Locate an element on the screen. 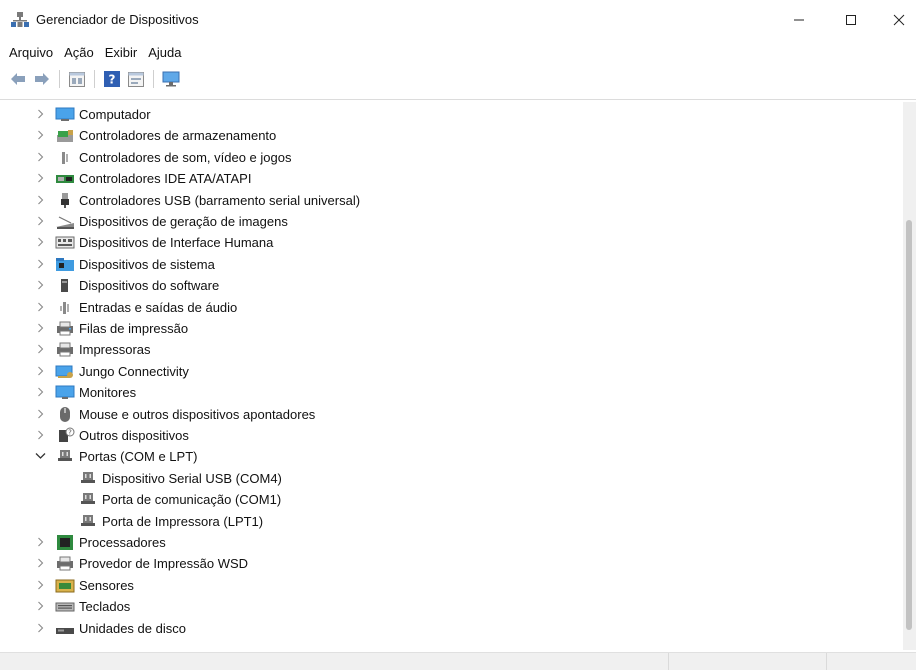  tree-item: Dispositivos de Interface Humana is located at coordinates (450, 242).